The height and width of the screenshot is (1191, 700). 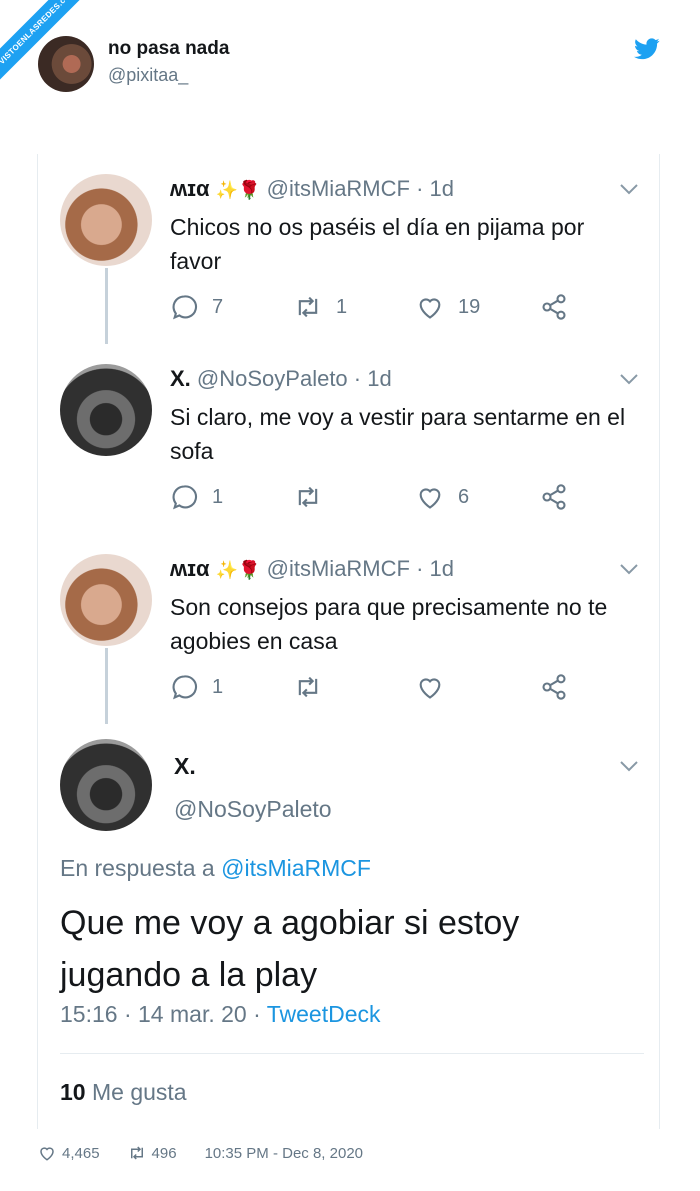 I want to click on like-button: 19, so click(x=448, y=307).